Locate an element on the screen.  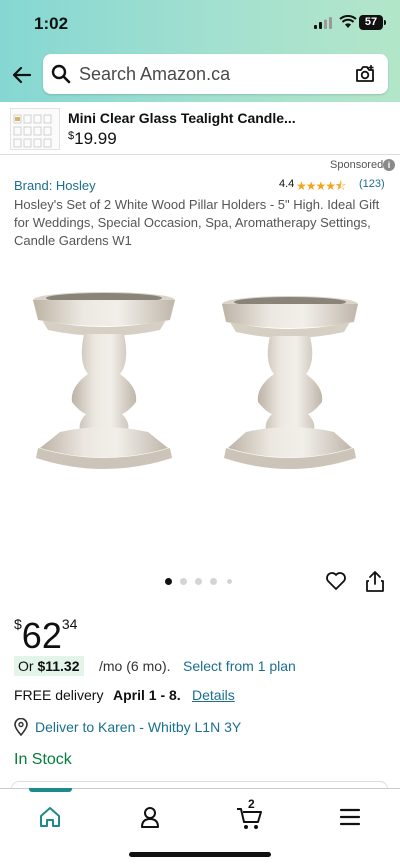
wifi-icon is located at coordinates (348, 21).